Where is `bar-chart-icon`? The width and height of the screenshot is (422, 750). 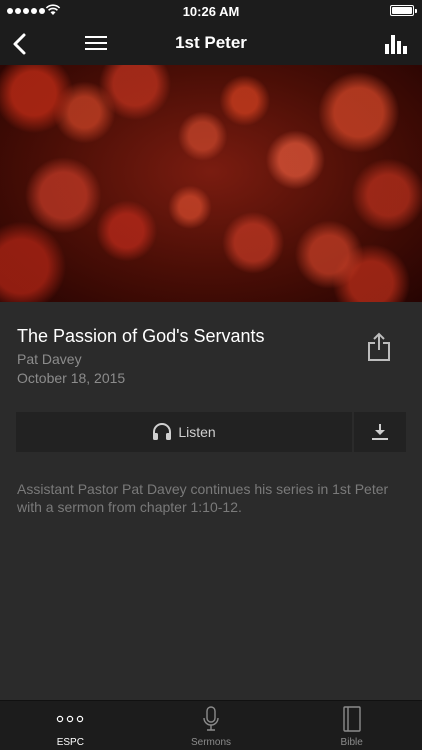 bar-chart-icon is located at coordinates (396, 44).